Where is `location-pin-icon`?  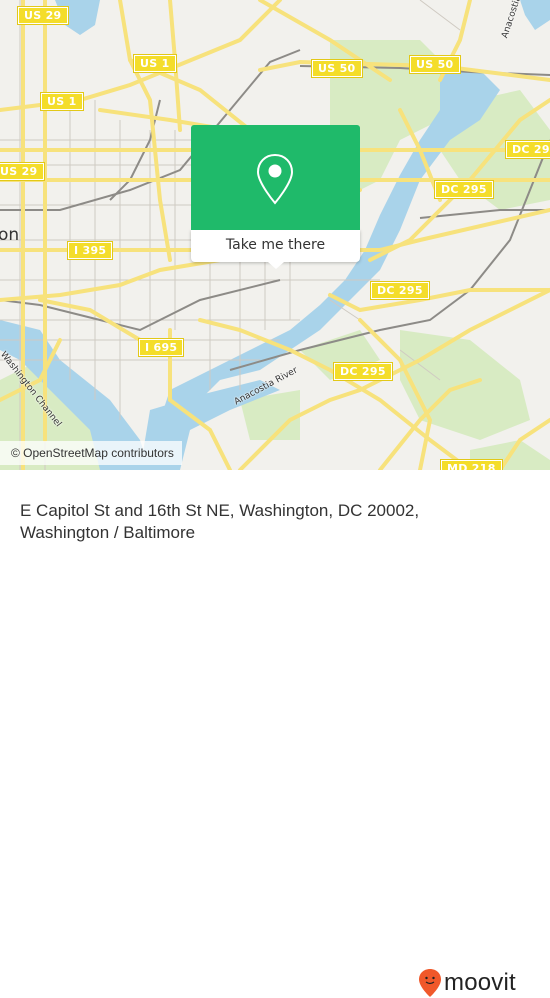 location-pin-icon is located at coordinates (275, 179).